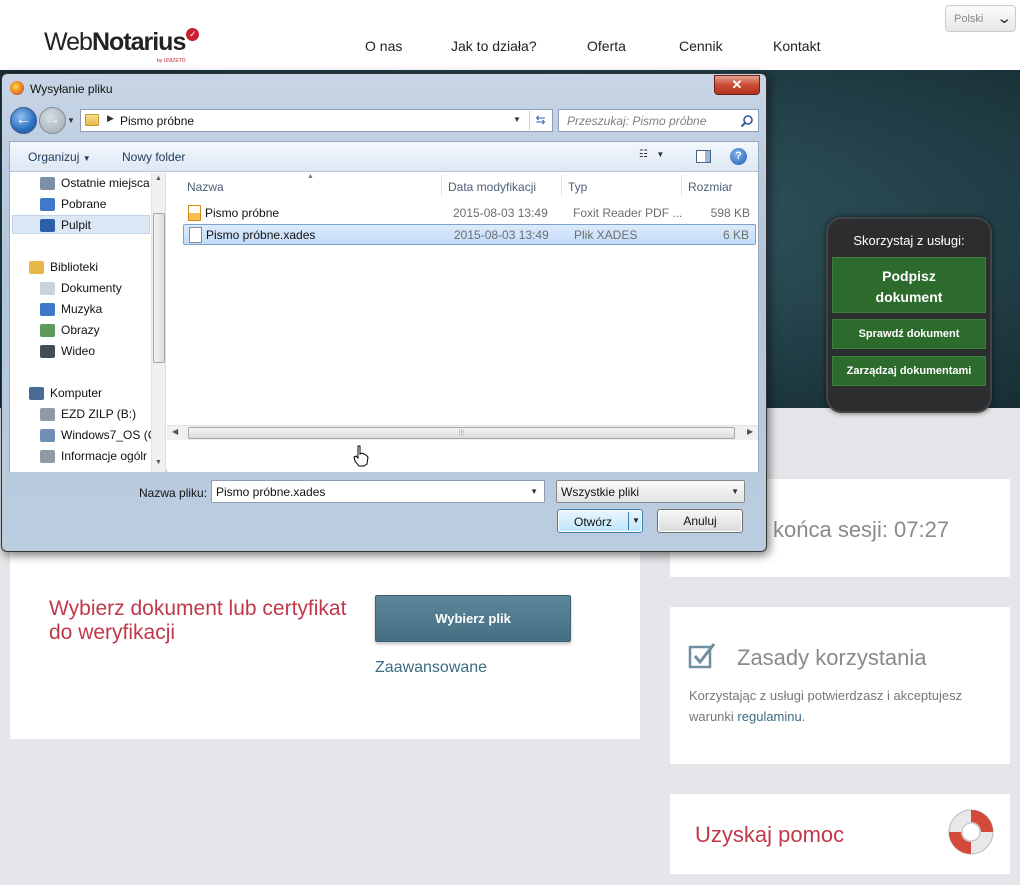 This screenshot has width=1020, height=885. Describe the element at coordinates (600, 492) in the screenshot. I see `filetype-value: Wszystkie pliki` at that location.